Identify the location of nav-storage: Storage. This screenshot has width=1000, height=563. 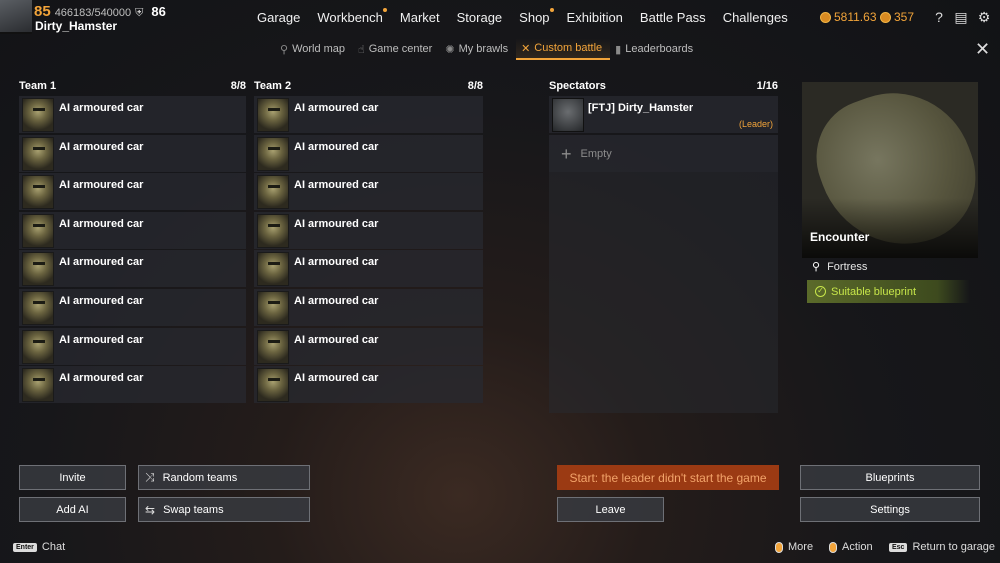
(480, 17).